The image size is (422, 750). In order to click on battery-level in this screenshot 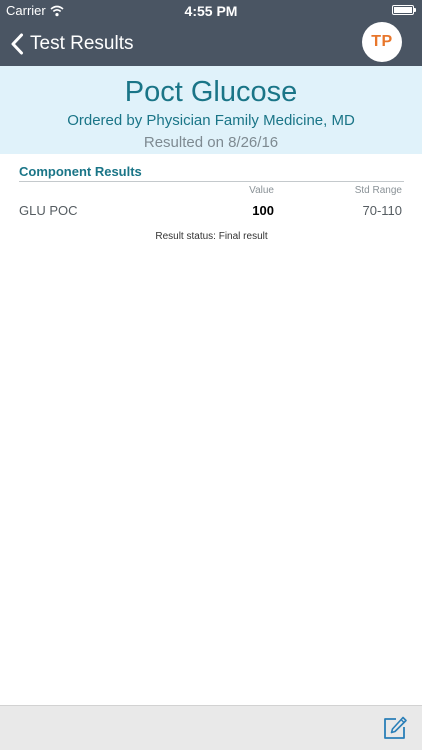, I will do `click(403, 10)`.